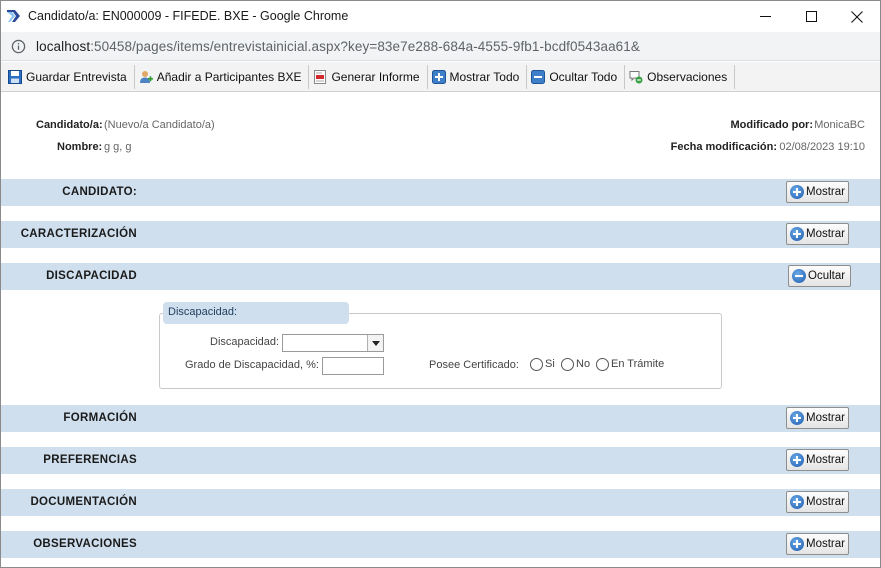  What do you see at coordinates (602, 364) in the screenshot?
I see `radio-en-tramite` at bounding box center [602, 364].